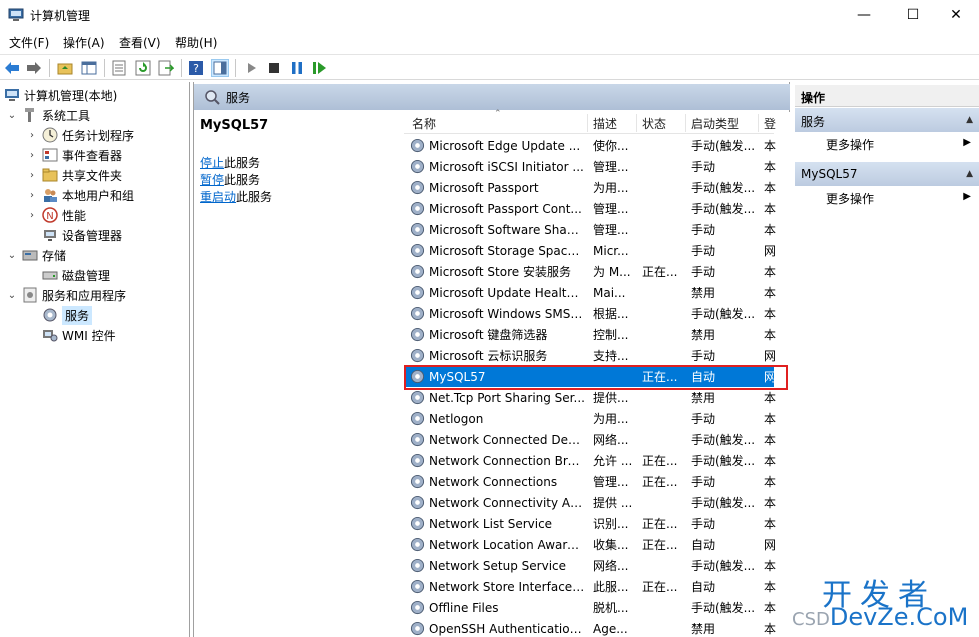  What do you see at coordinates (590, 355) in the screenshot?
I see `table-row: Microsoft 云标识服务 支持... 手动 网` at bounding box center [590, 355].